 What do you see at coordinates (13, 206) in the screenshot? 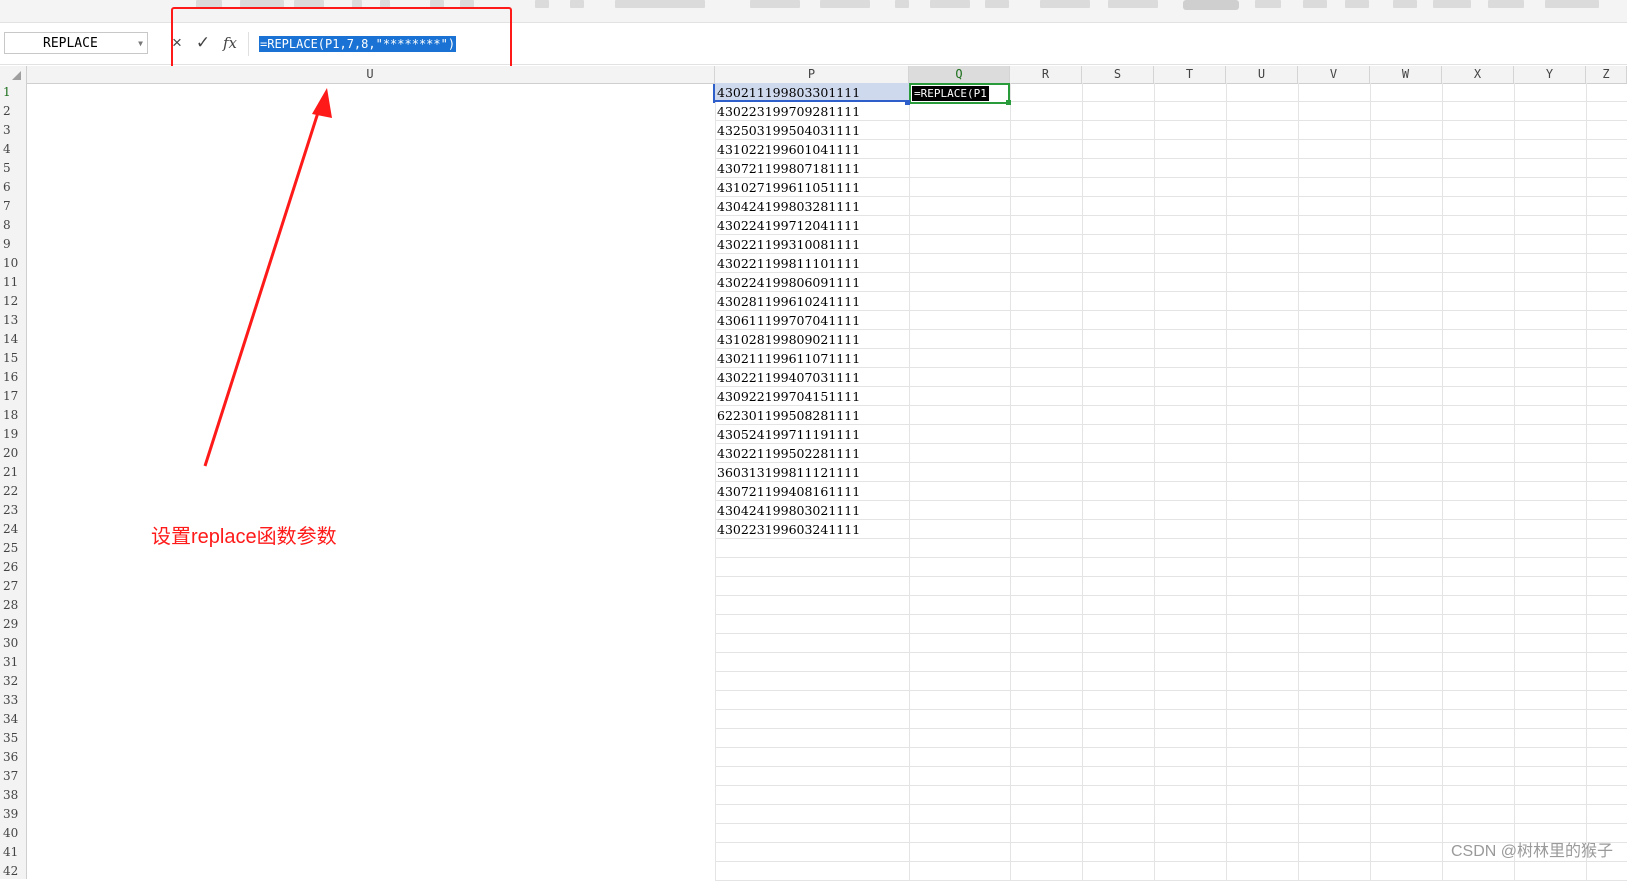
I see `row-header: 7` at bounding box center [13, 206].